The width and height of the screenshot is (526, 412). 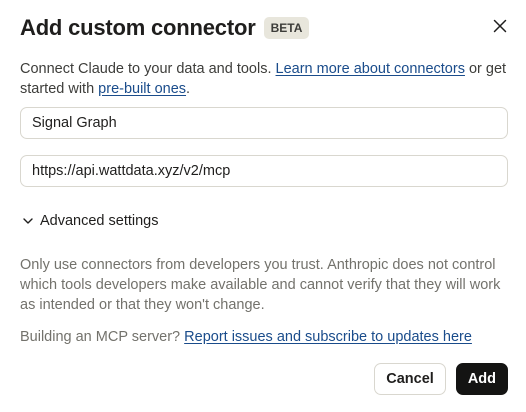 I want to click on close-button, so click(x=500, y=28).